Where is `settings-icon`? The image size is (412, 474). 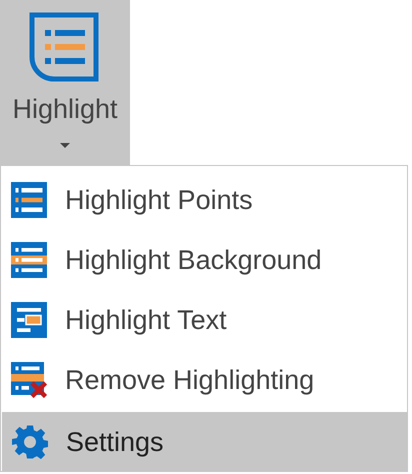
settings-icon is located at coordinates (30, 442).